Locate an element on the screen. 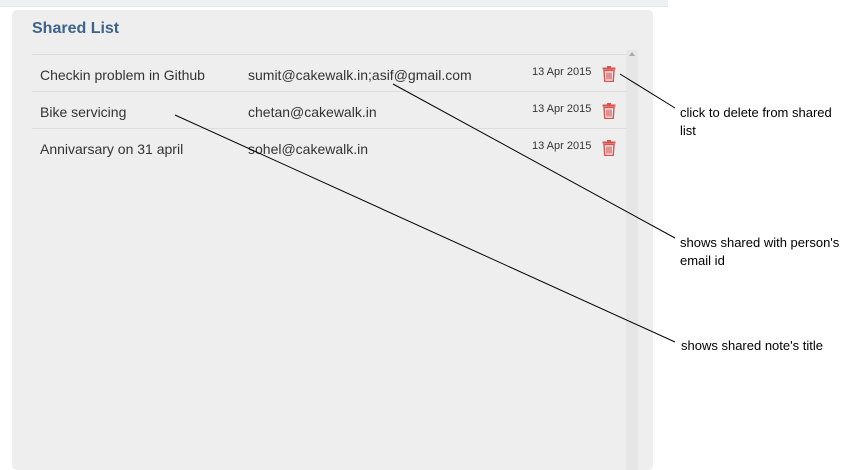  shared-email: chetan@cakewalk.in is located at coordinates (312, 112).